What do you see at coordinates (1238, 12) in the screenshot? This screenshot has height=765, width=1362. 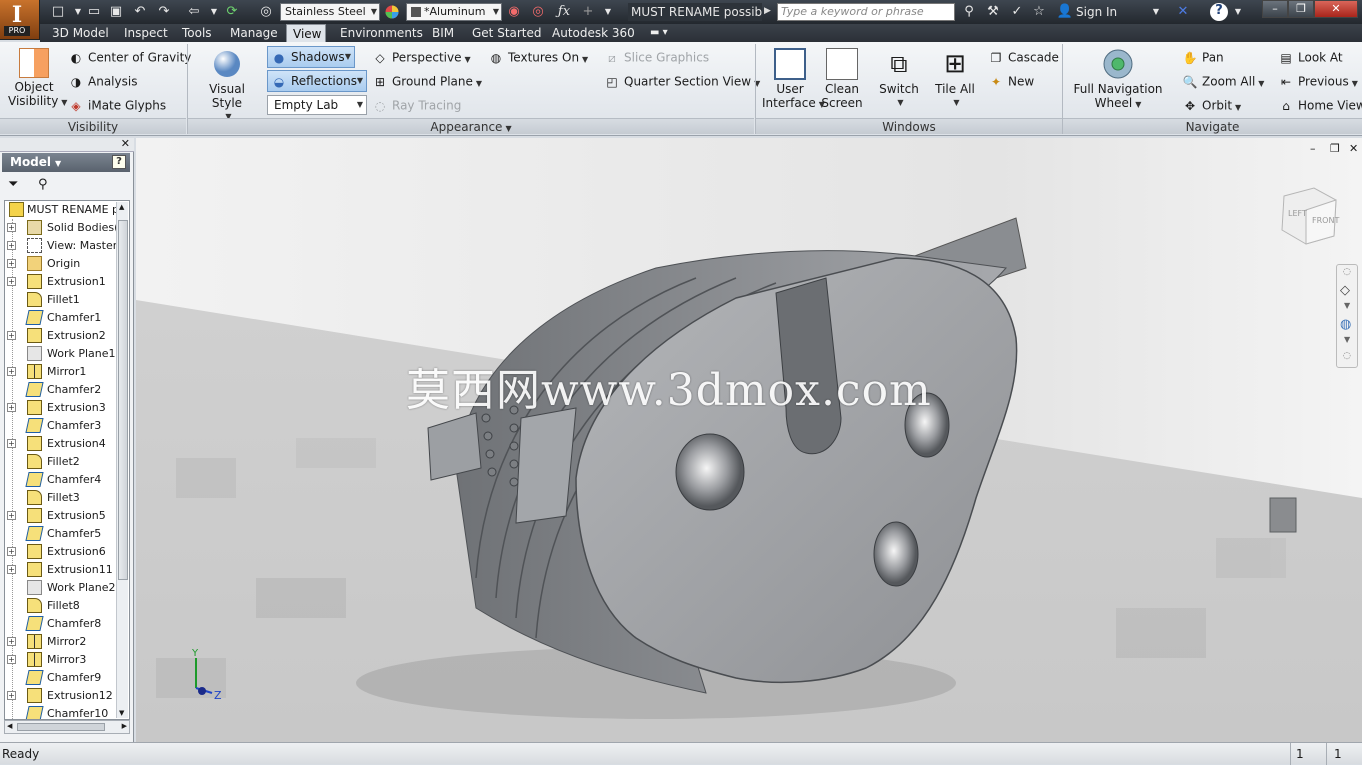 I see `help-dropdown-icon: ▼` at bounding box center [1238, 12].